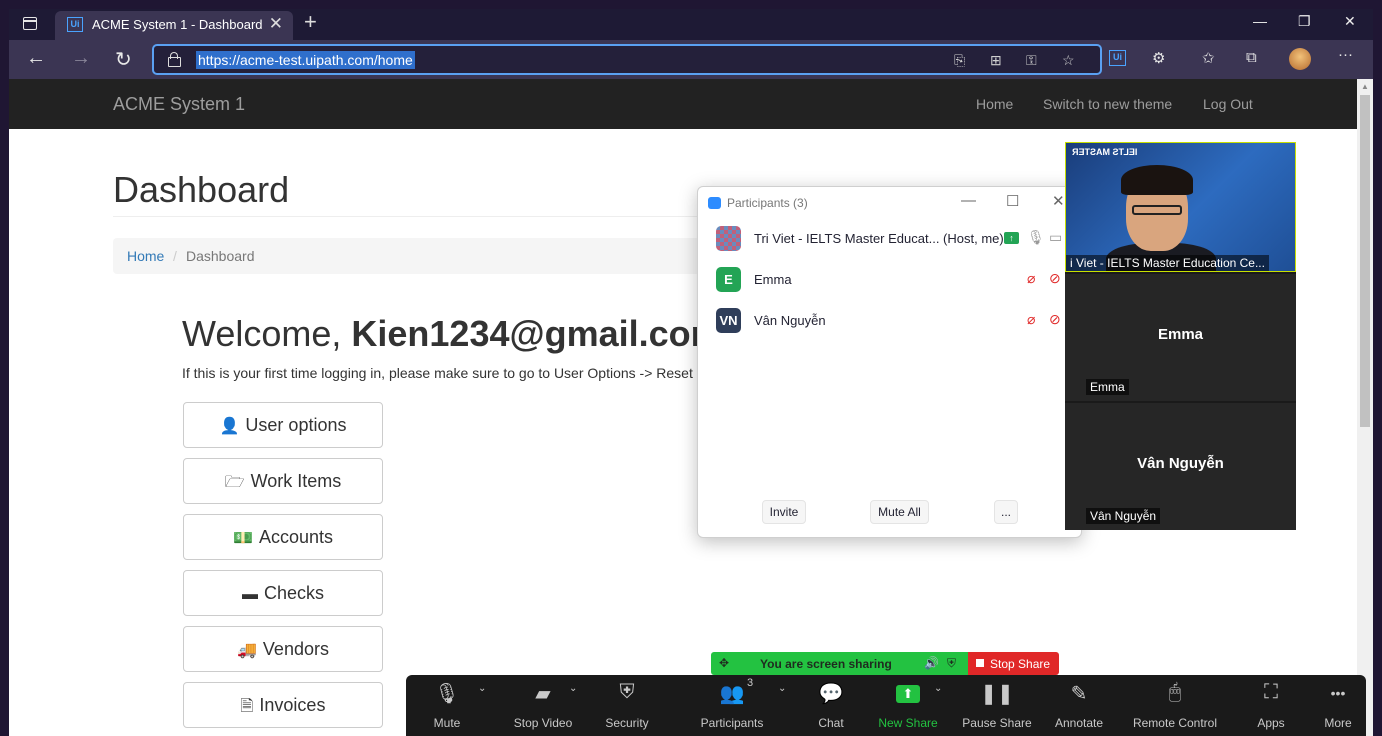 The height and width of the screenshot is (736, 1382). I want to click on tab-actions-icon, so click(30, 23).